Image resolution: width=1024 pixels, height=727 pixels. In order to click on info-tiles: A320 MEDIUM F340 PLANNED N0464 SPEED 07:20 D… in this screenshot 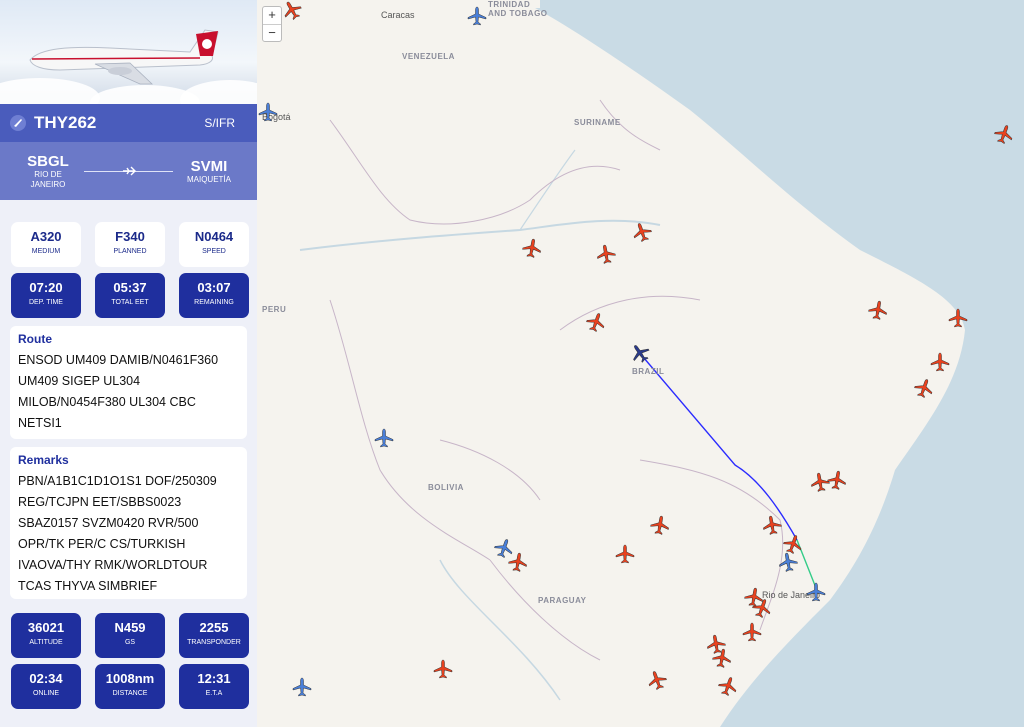, I will do `click(130, 270)`.